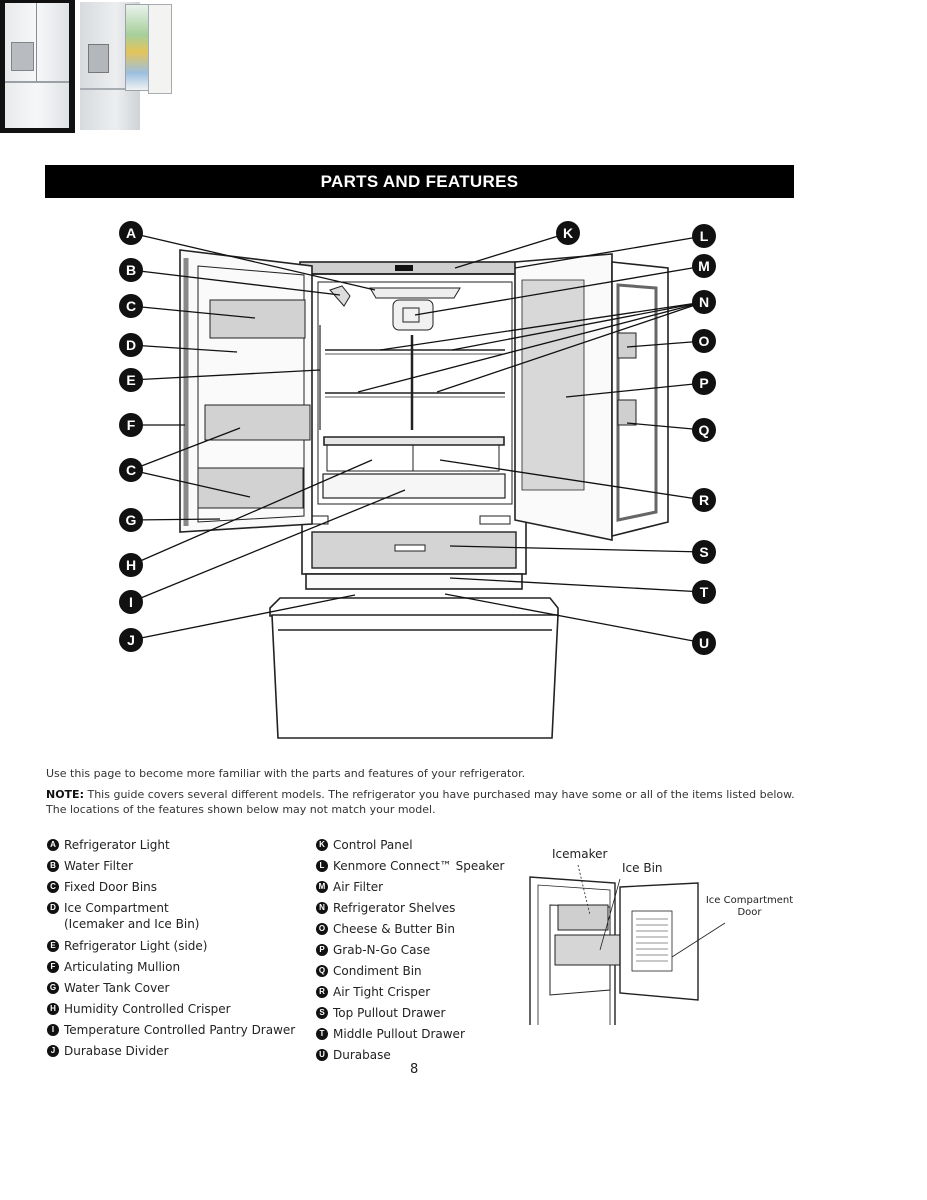 The image size is (927, 1200). I want to click on letter-badge: O, so click(322, 929).